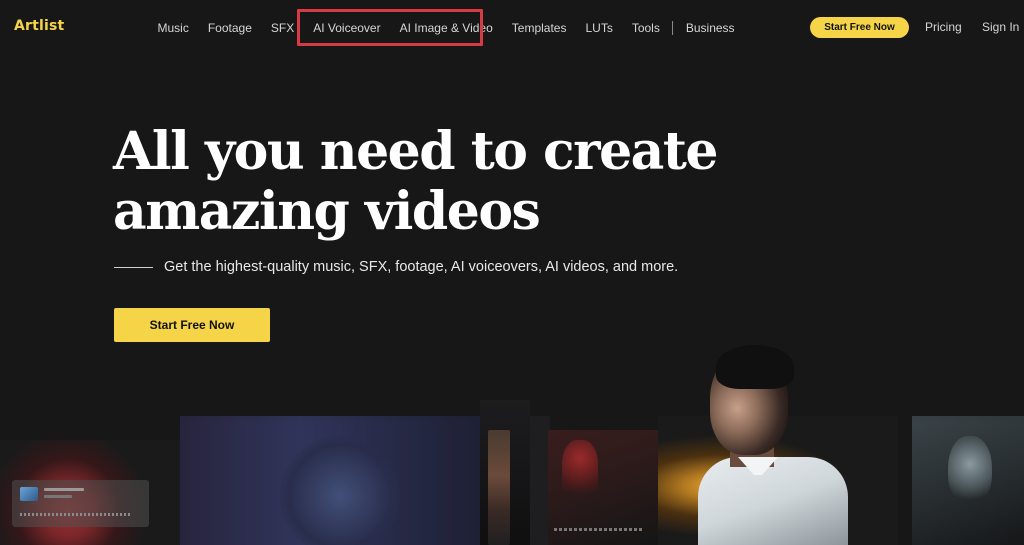  I want to click on nav-link-luts: LUTs, so click(598, 28).